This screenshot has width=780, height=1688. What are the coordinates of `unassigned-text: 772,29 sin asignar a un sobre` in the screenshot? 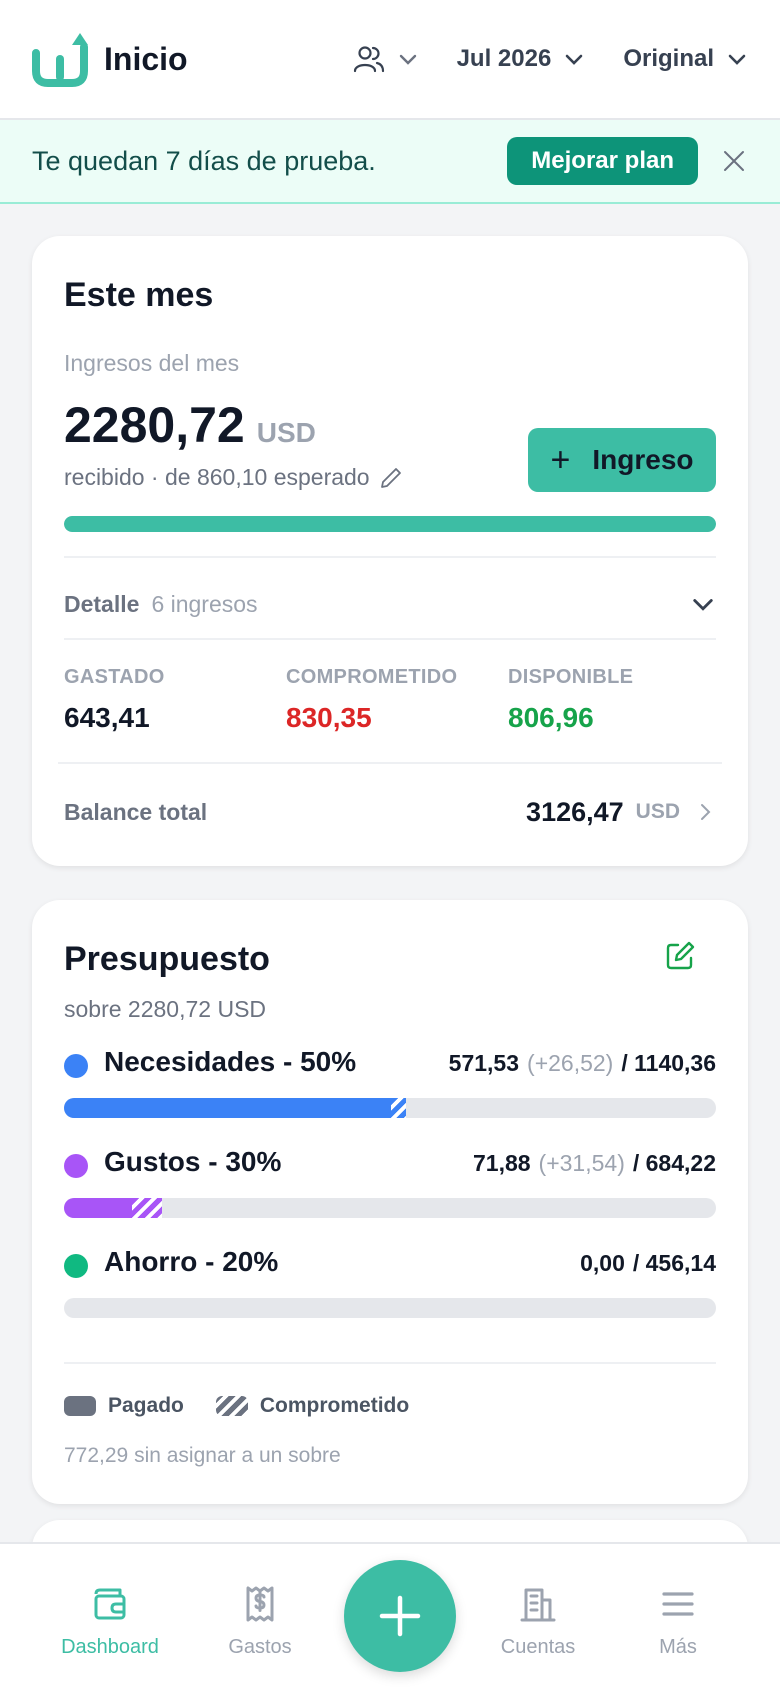 It's located at (202, 1455).